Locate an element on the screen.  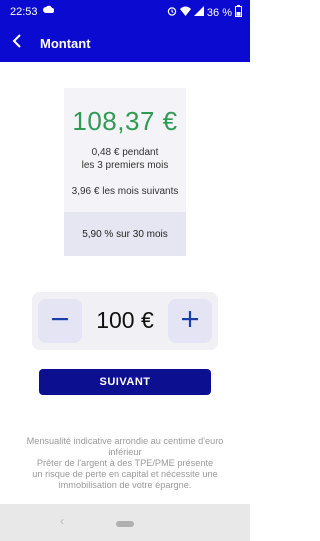
plus-icon is located at coordinates (190, 321).